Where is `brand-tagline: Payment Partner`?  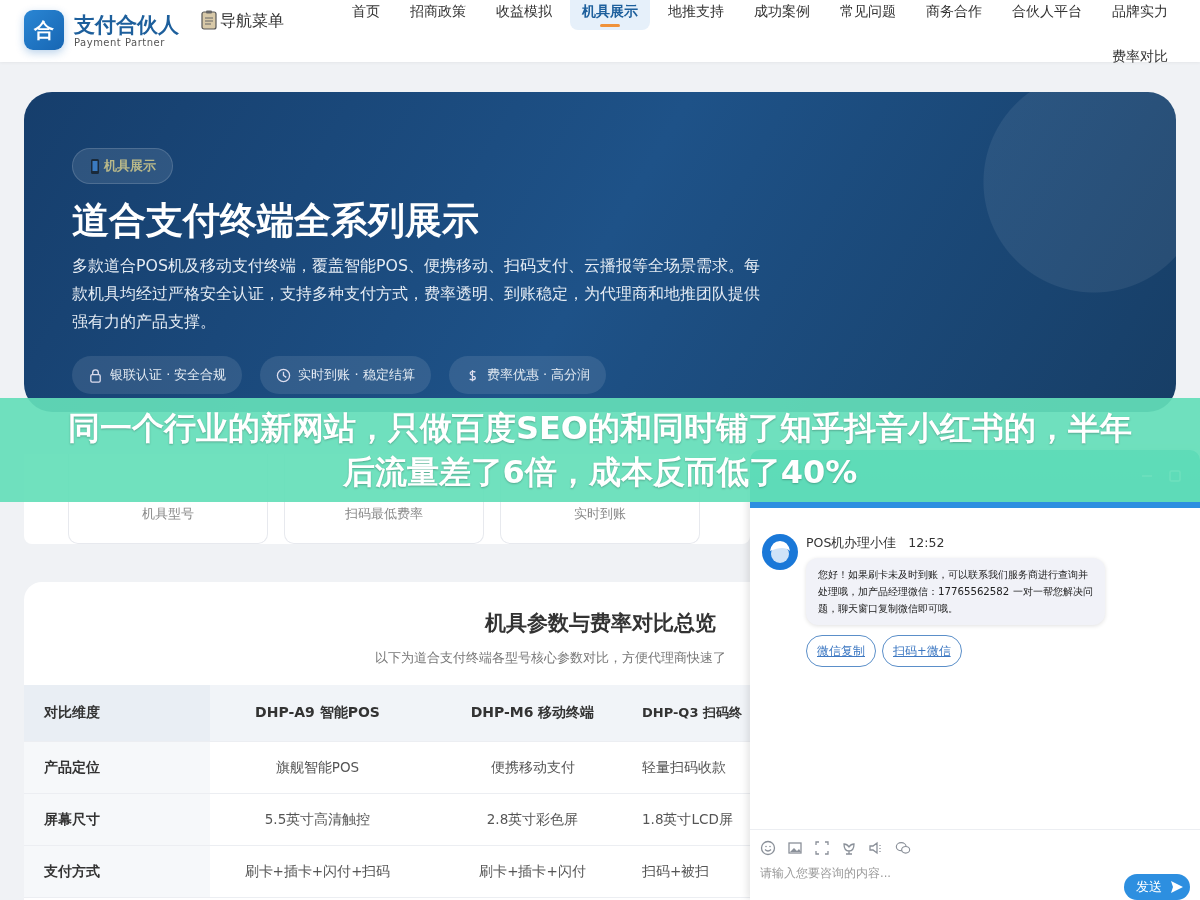 brand-tagline: Payment Partner is located at coordinates (120, 42).